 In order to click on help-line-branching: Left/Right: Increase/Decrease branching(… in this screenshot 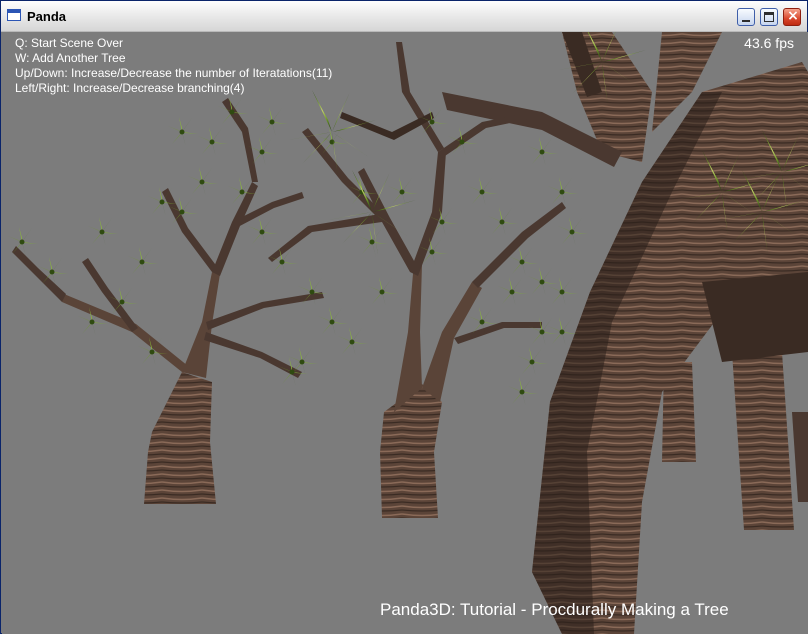, I will do `click(130, 88)`.